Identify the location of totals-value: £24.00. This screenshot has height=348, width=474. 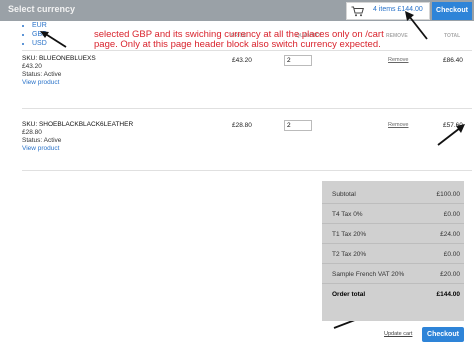
(450, 234).